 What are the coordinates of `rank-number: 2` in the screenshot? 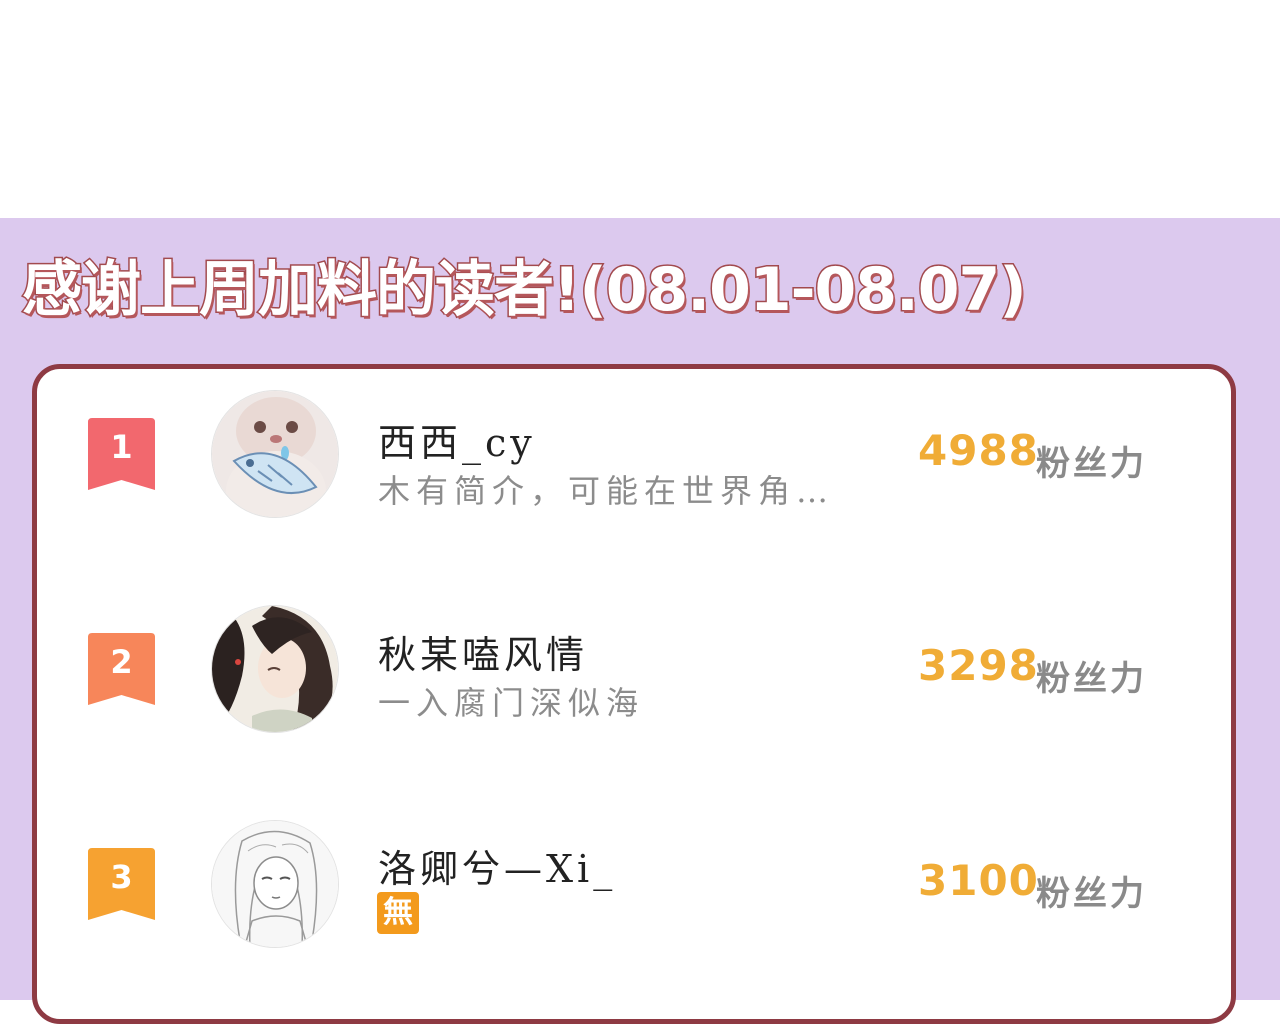 It's located at (121, 662).